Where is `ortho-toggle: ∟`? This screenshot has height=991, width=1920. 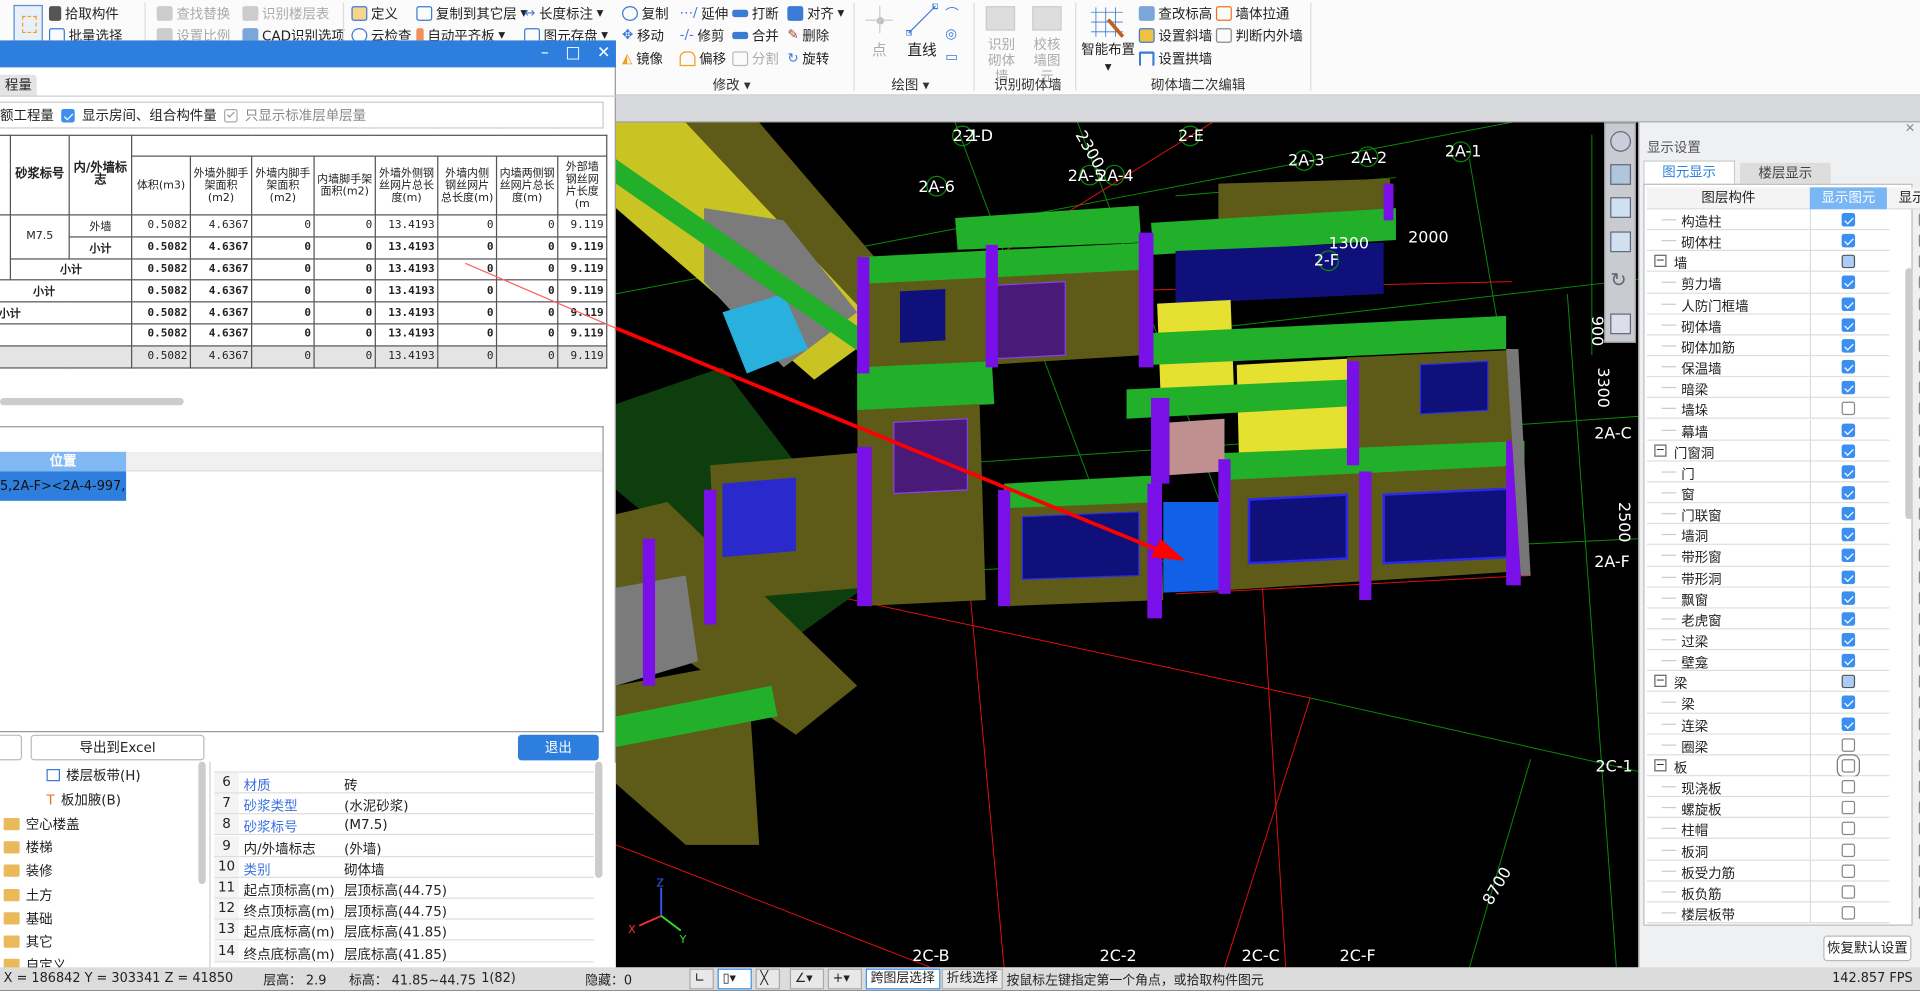 ortho-toggle: ∟ is located at coordinates (701, 979).